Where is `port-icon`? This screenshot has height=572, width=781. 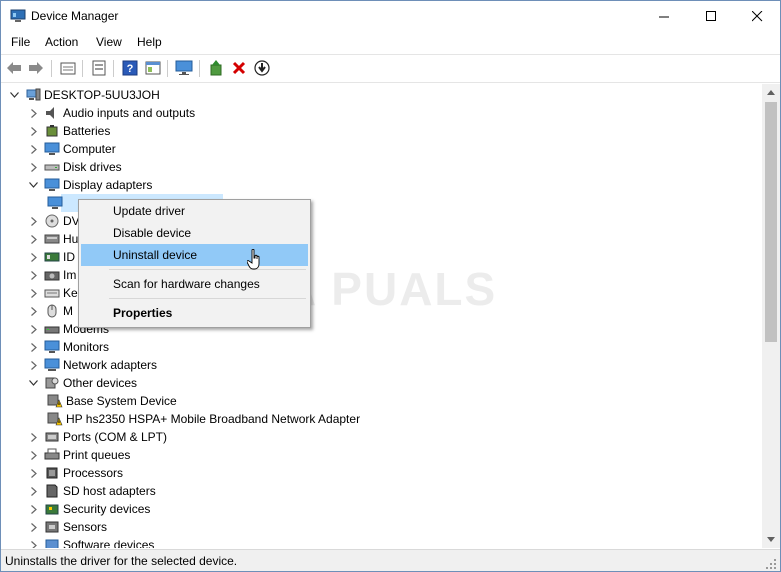
port-icon is located at coordinates (52, 437).